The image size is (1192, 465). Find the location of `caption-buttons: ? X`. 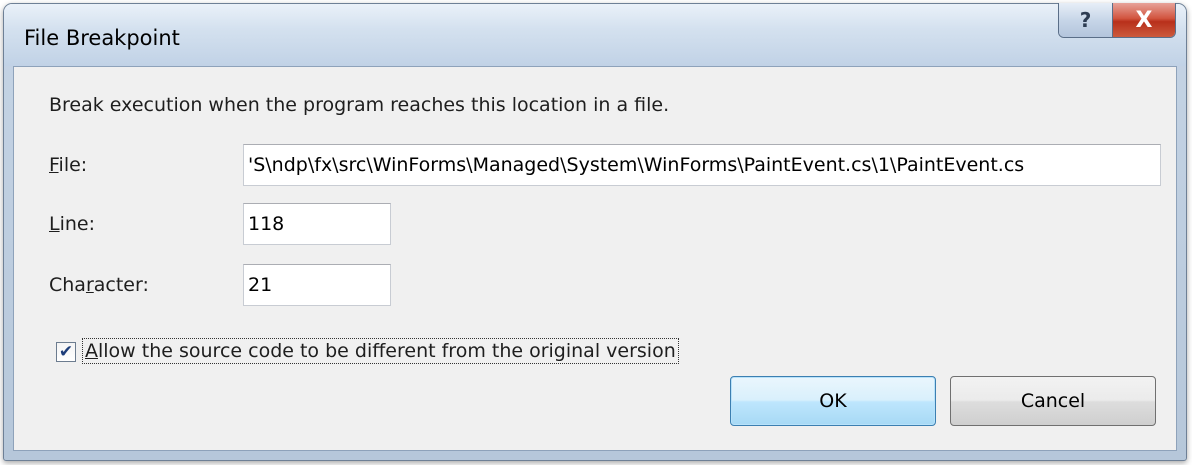

caption-buttons: ? X is located at coordinates (1117, 20).